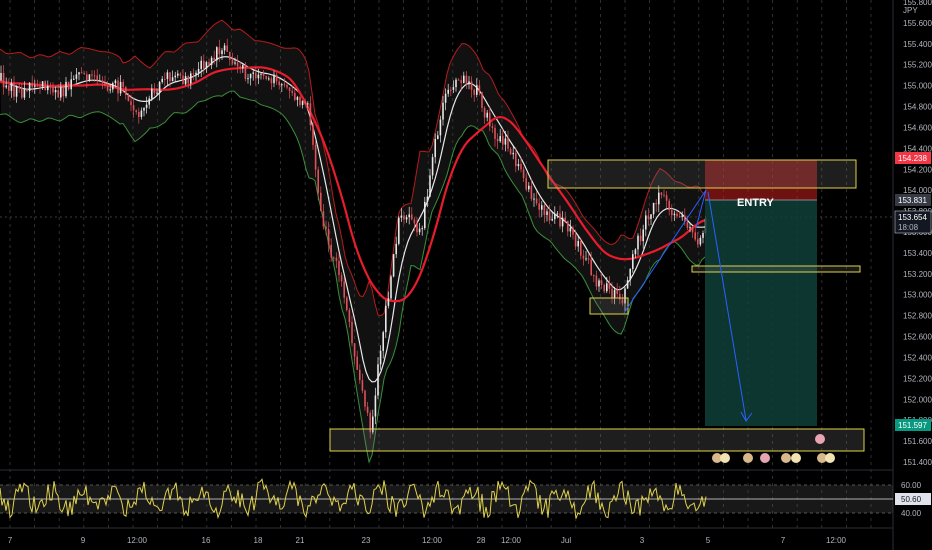  I want to click on target-support-zone, so click(597, 440).